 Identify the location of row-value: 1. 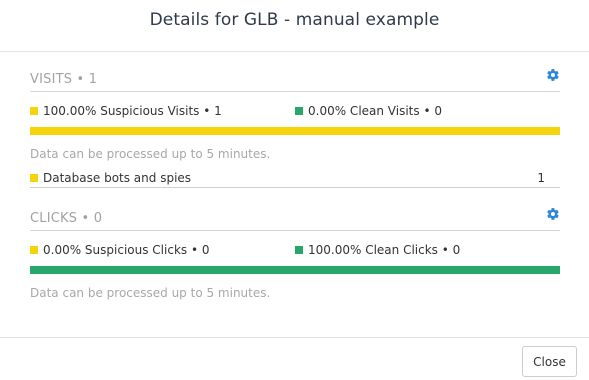
(541, 178).